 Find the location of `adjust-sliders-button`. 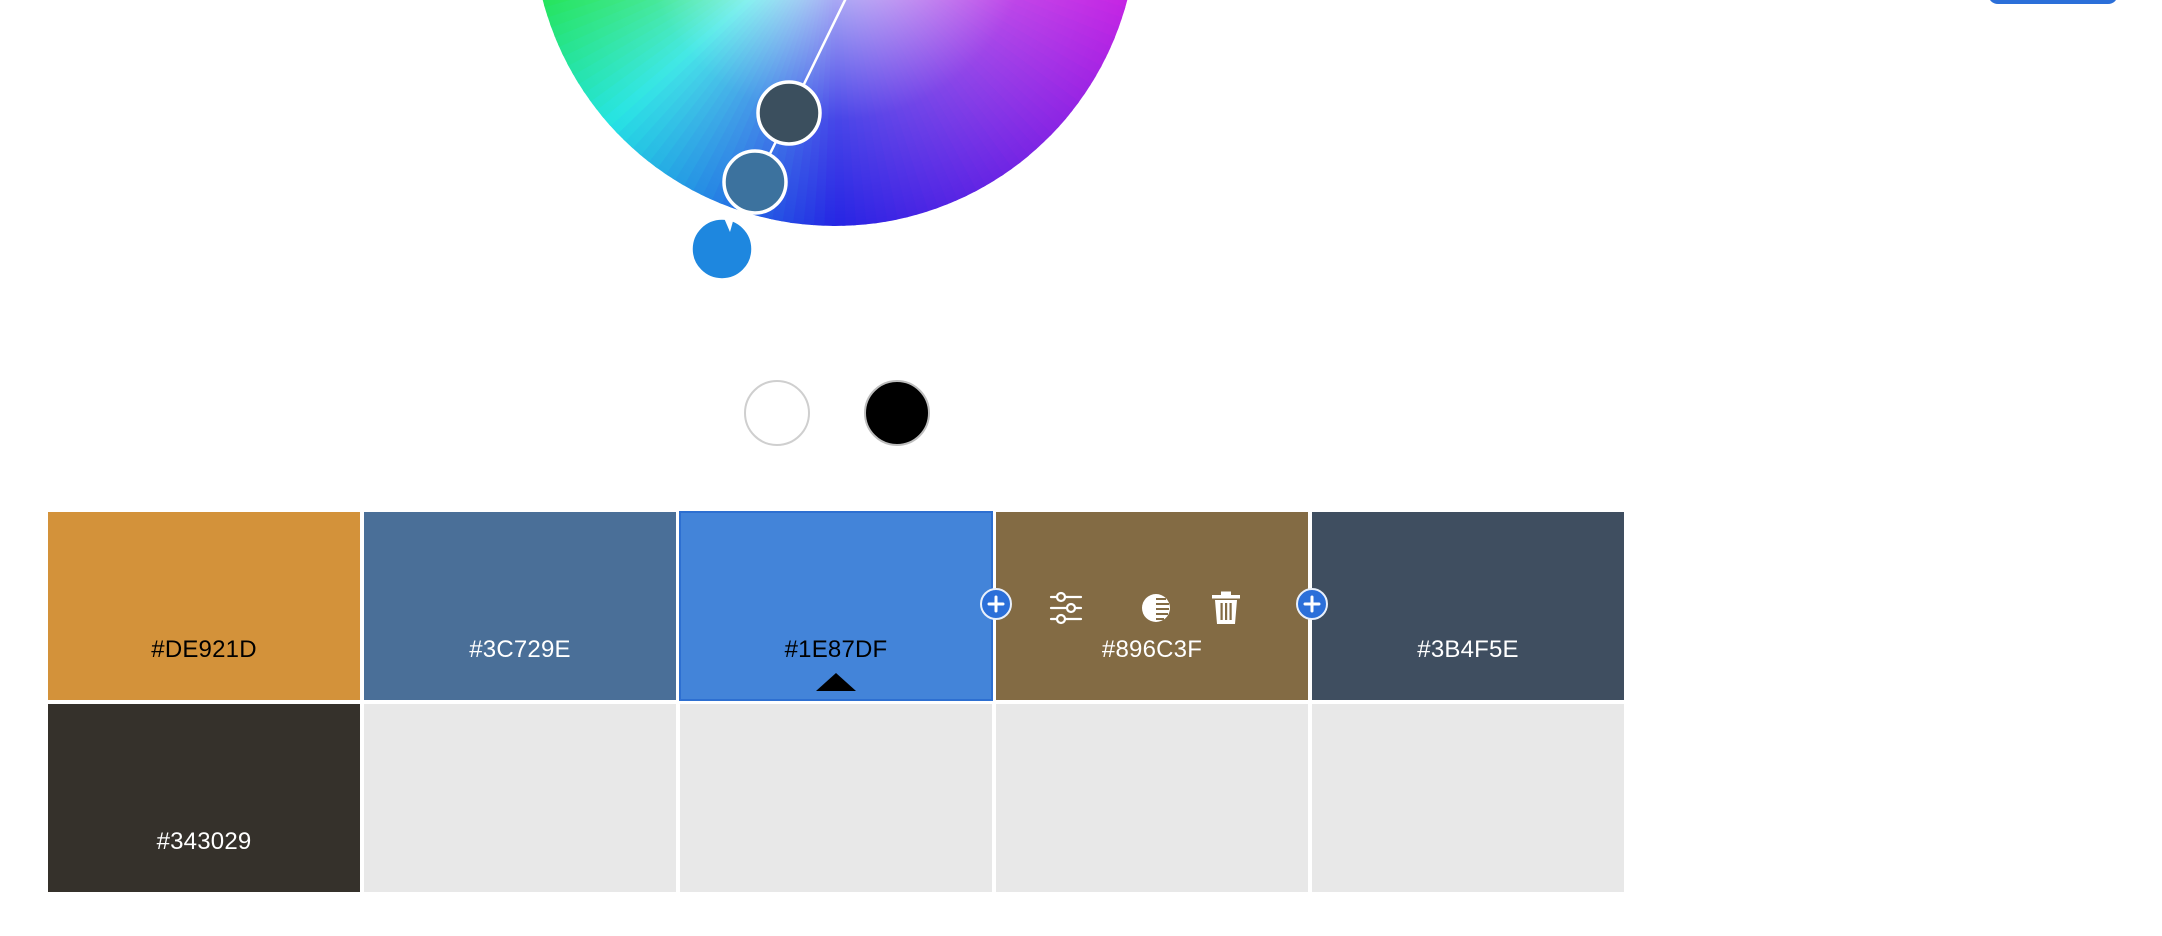

adjust-sliders-button is located at coordinates (1066, 608).